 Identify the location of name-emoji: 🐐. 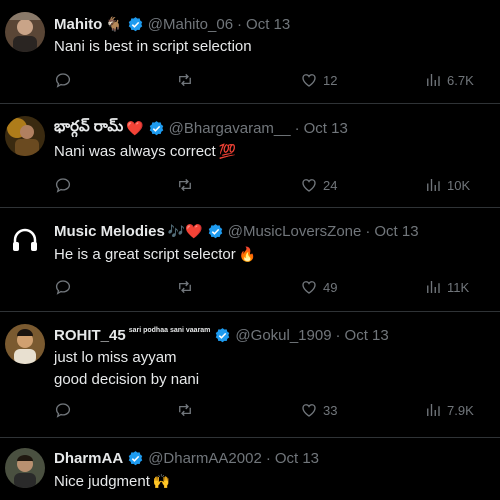
(114, 23).